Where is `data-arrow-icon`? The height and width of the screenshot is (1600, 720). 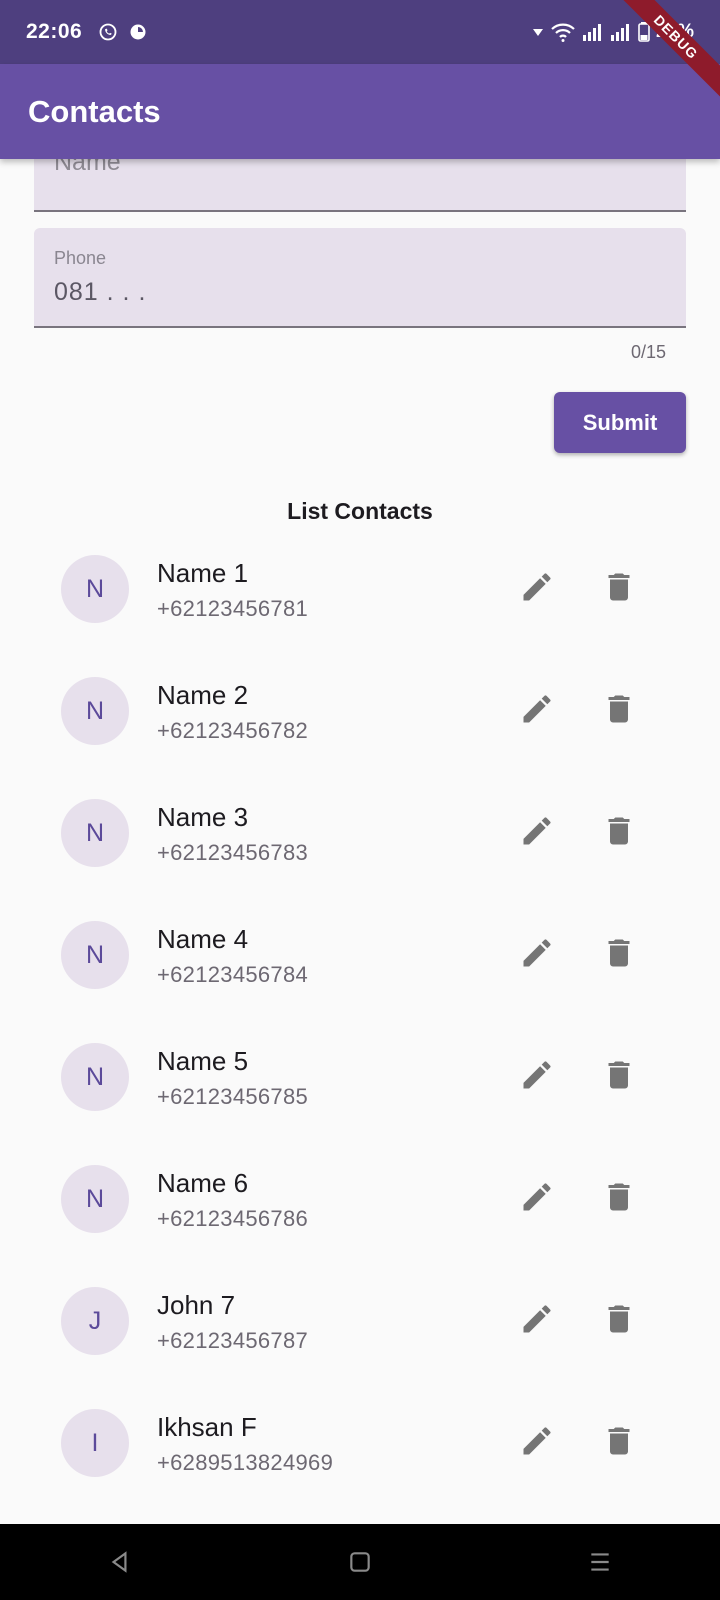
data-arrow-icon is located at coordinates (537, 32).